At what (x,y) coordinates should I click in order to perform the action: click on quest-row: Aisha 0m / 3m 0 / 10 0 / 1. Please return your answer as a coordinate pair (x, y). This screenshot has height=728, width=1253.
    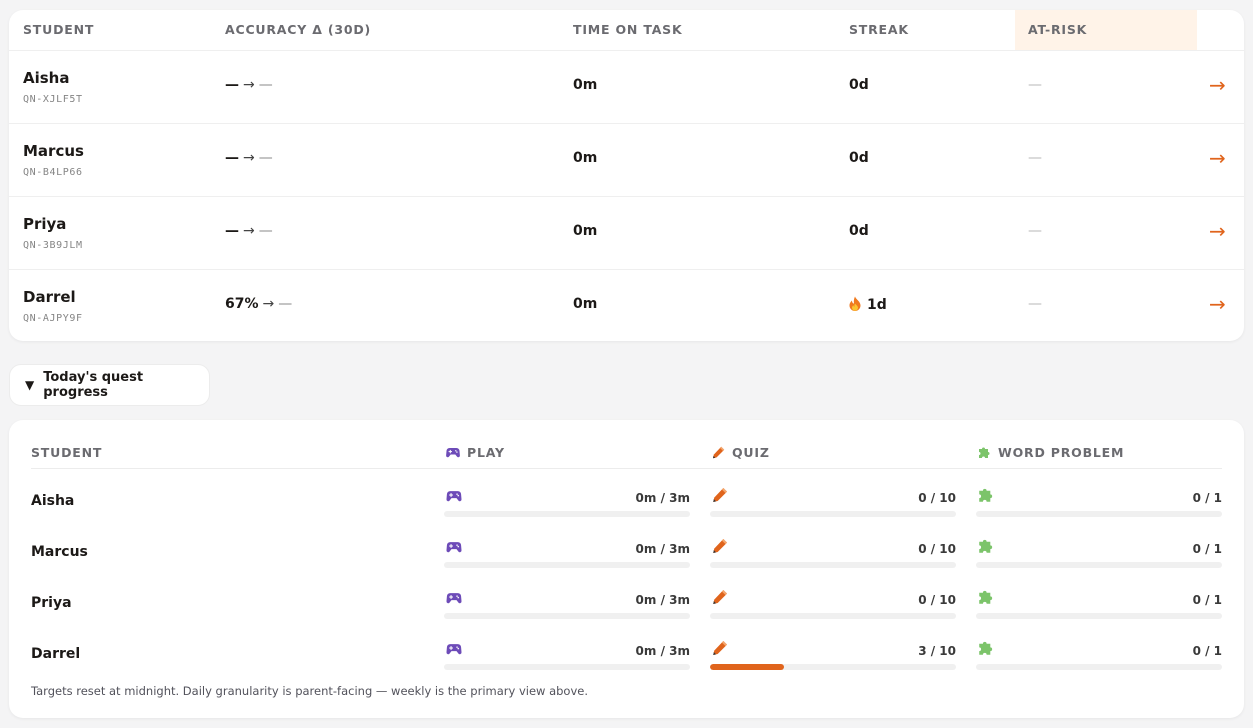
    Looking at the image, I should click on (626, 503).